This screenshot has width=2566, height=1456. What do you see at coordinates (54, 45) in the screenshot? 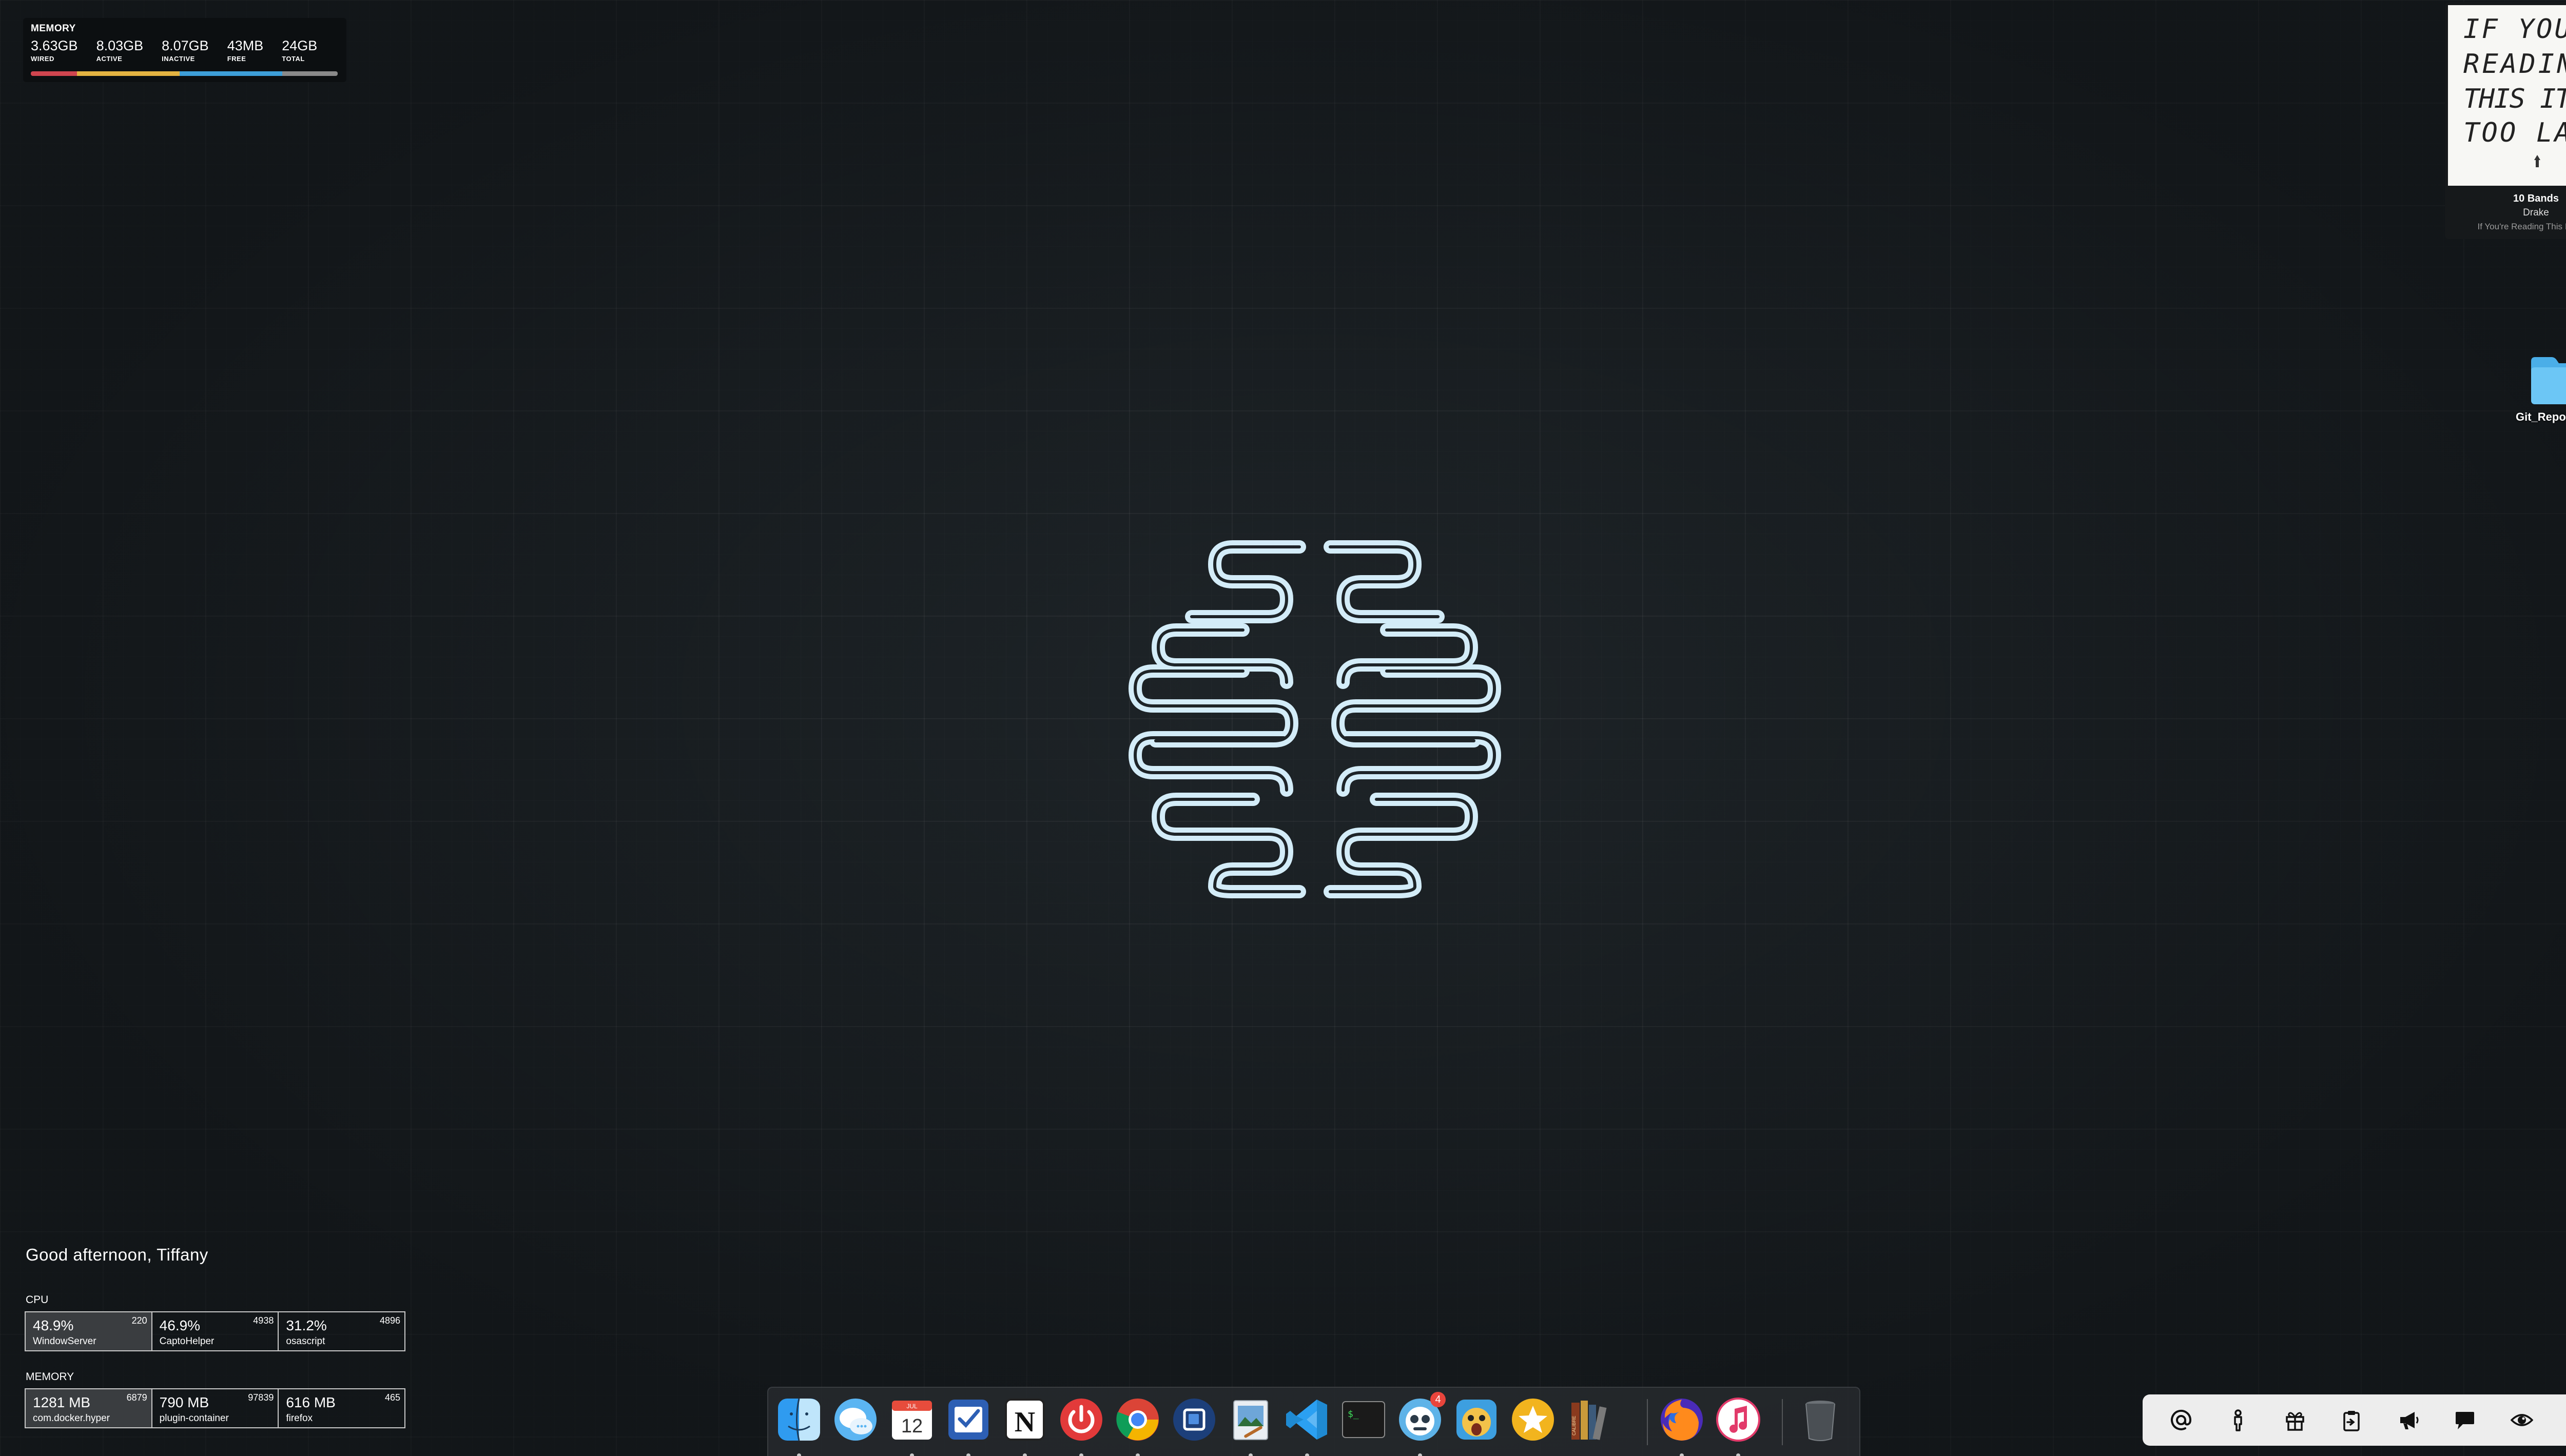
I see `memory-stat-value: 3.63GB` at bounding box center [54, 45].